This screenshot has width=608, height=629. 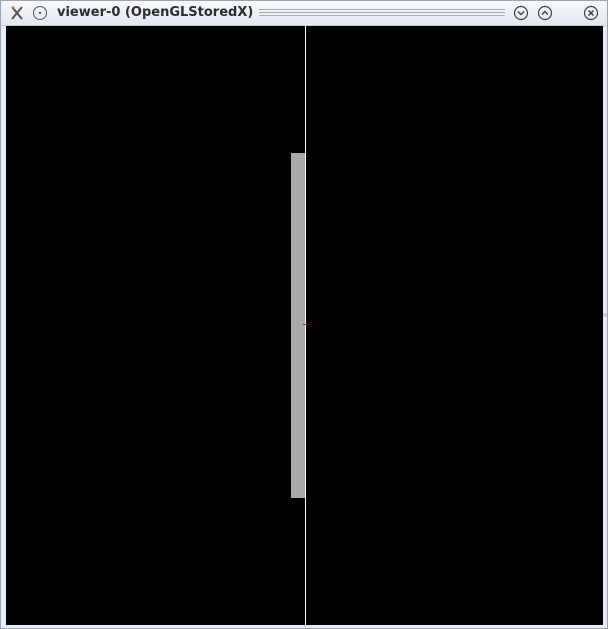 I want to click on chevron-down-icon, so click(x=521, y=13).